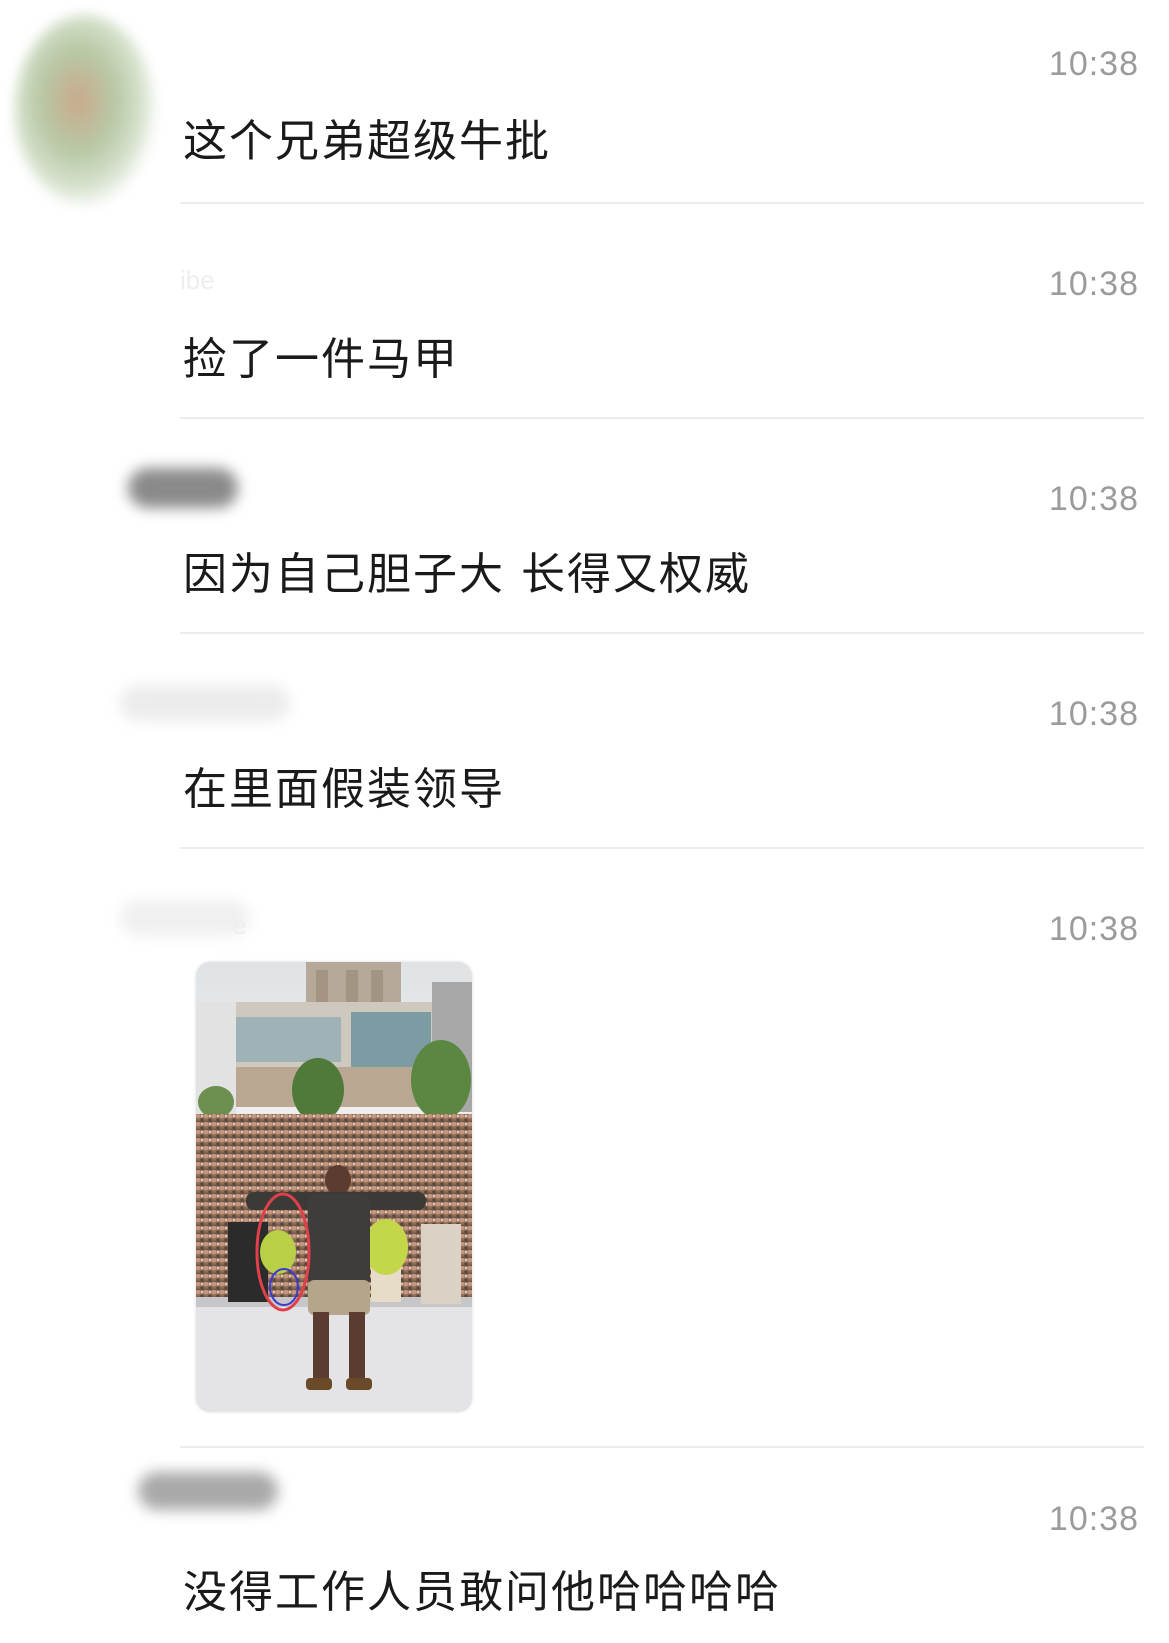 The width and height of the screenshot is (1169, 1643). I want to click on chat-message: 10:38 因为自己胆子大 长得又权威, so click(584, 527).